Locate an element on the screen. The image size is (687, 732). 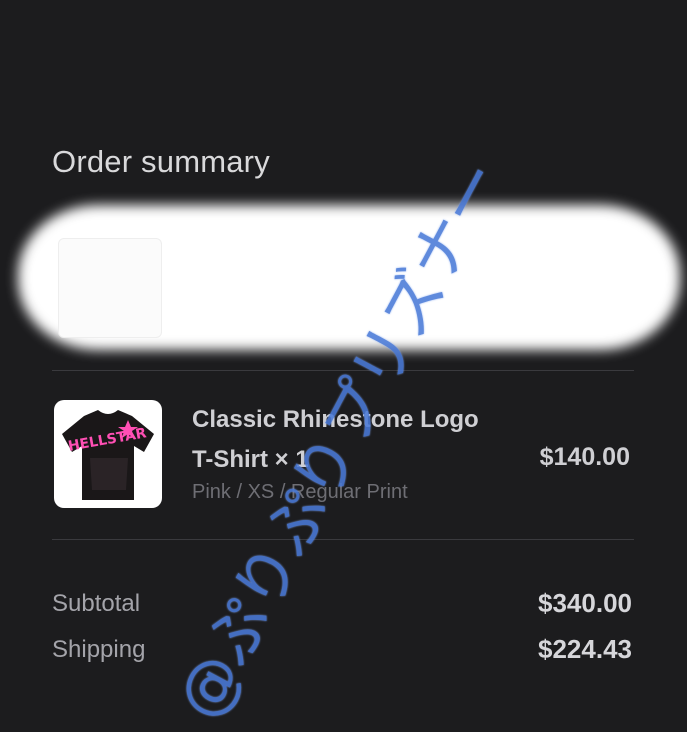
order-summary-title: Order summary is located at coordinates (161, 161).